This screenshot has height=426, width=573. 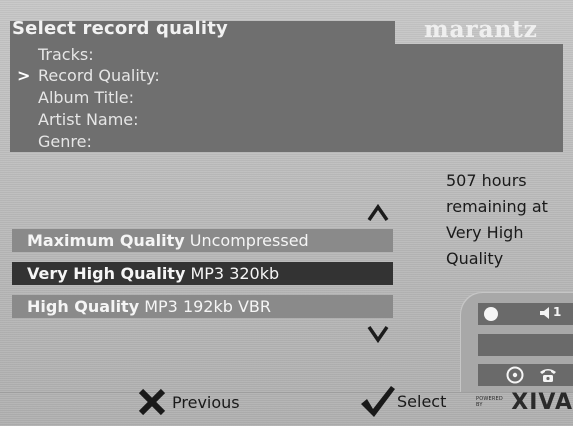 What do you see at coordinates (24, 75) in the screenshot?
I see `field-cursor: >` at bounding box center [24, 75].